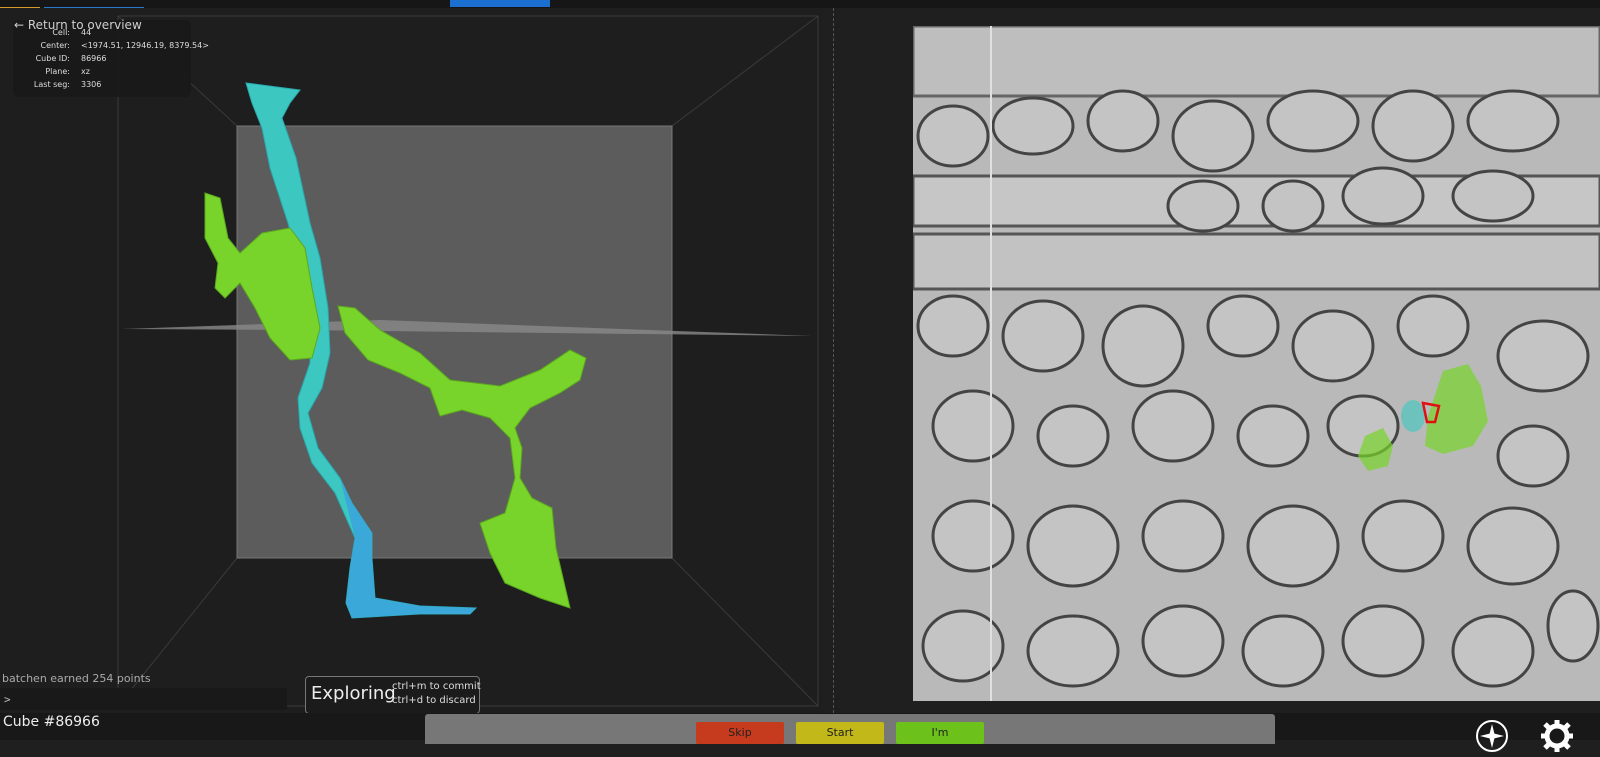  What do you see at coordinates (145, 45) in the screenshot?
I see `info-value: <1974.51, 12946.19, 8379.54>` at bounding box center [145, 45].